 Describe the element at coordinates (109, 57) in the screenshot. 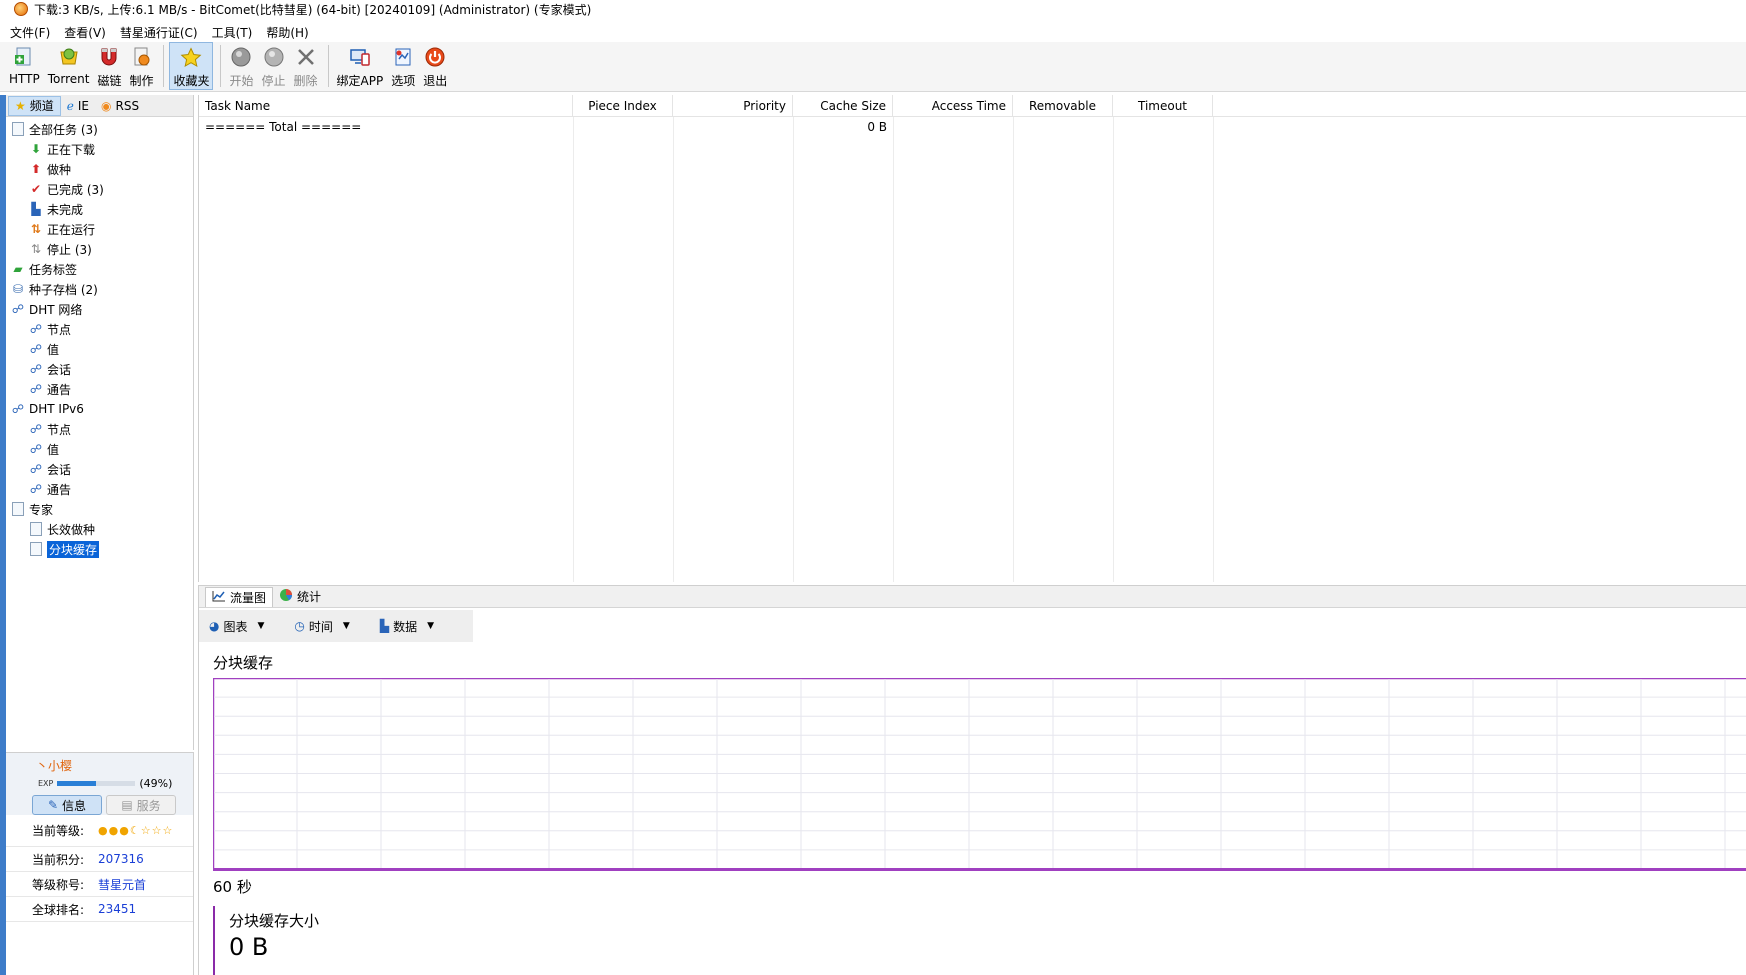

I see `magnet-icon` at that location.